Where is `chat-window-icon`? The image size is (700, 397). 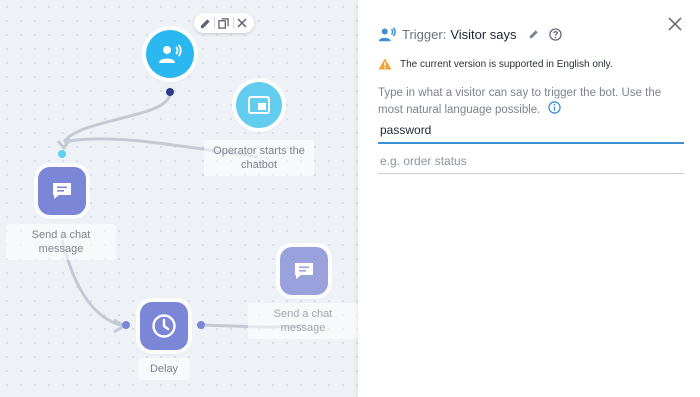
chat-window-icon is located at coordinates (259, 105).